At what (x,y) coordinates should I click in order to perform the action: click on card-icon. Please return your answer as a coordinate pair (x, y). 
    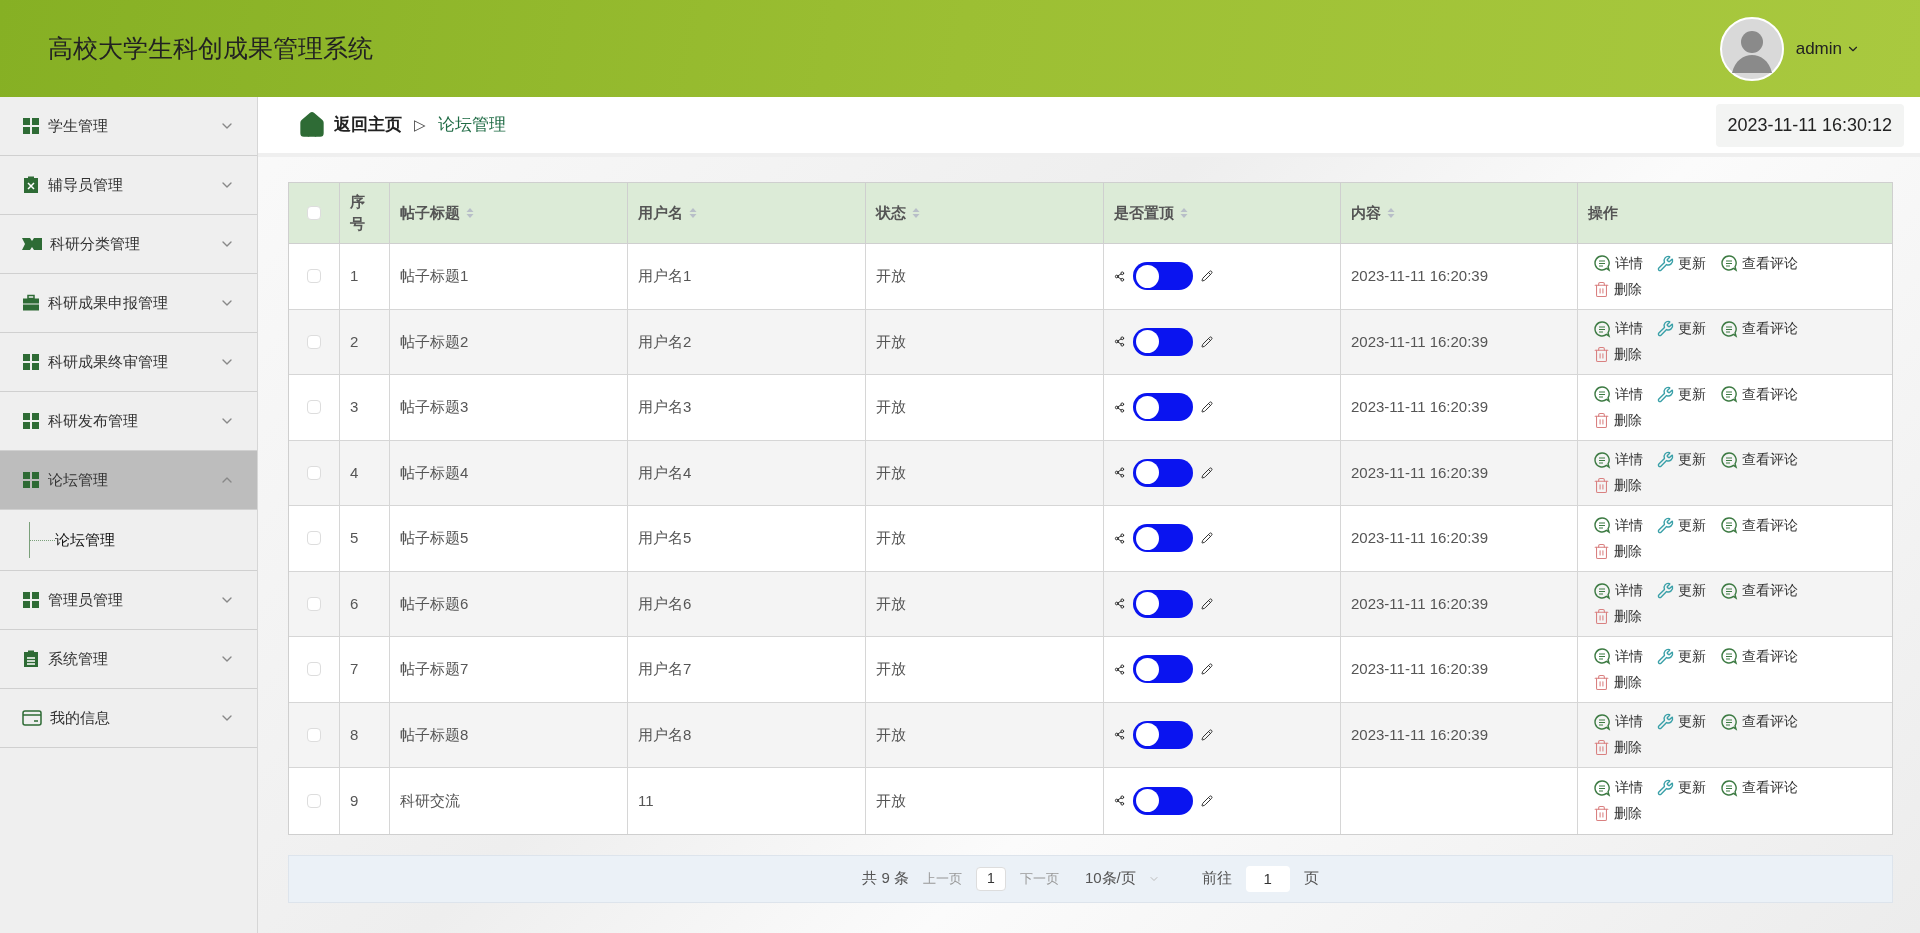
    Looking at the image, I should click on (32, 718).